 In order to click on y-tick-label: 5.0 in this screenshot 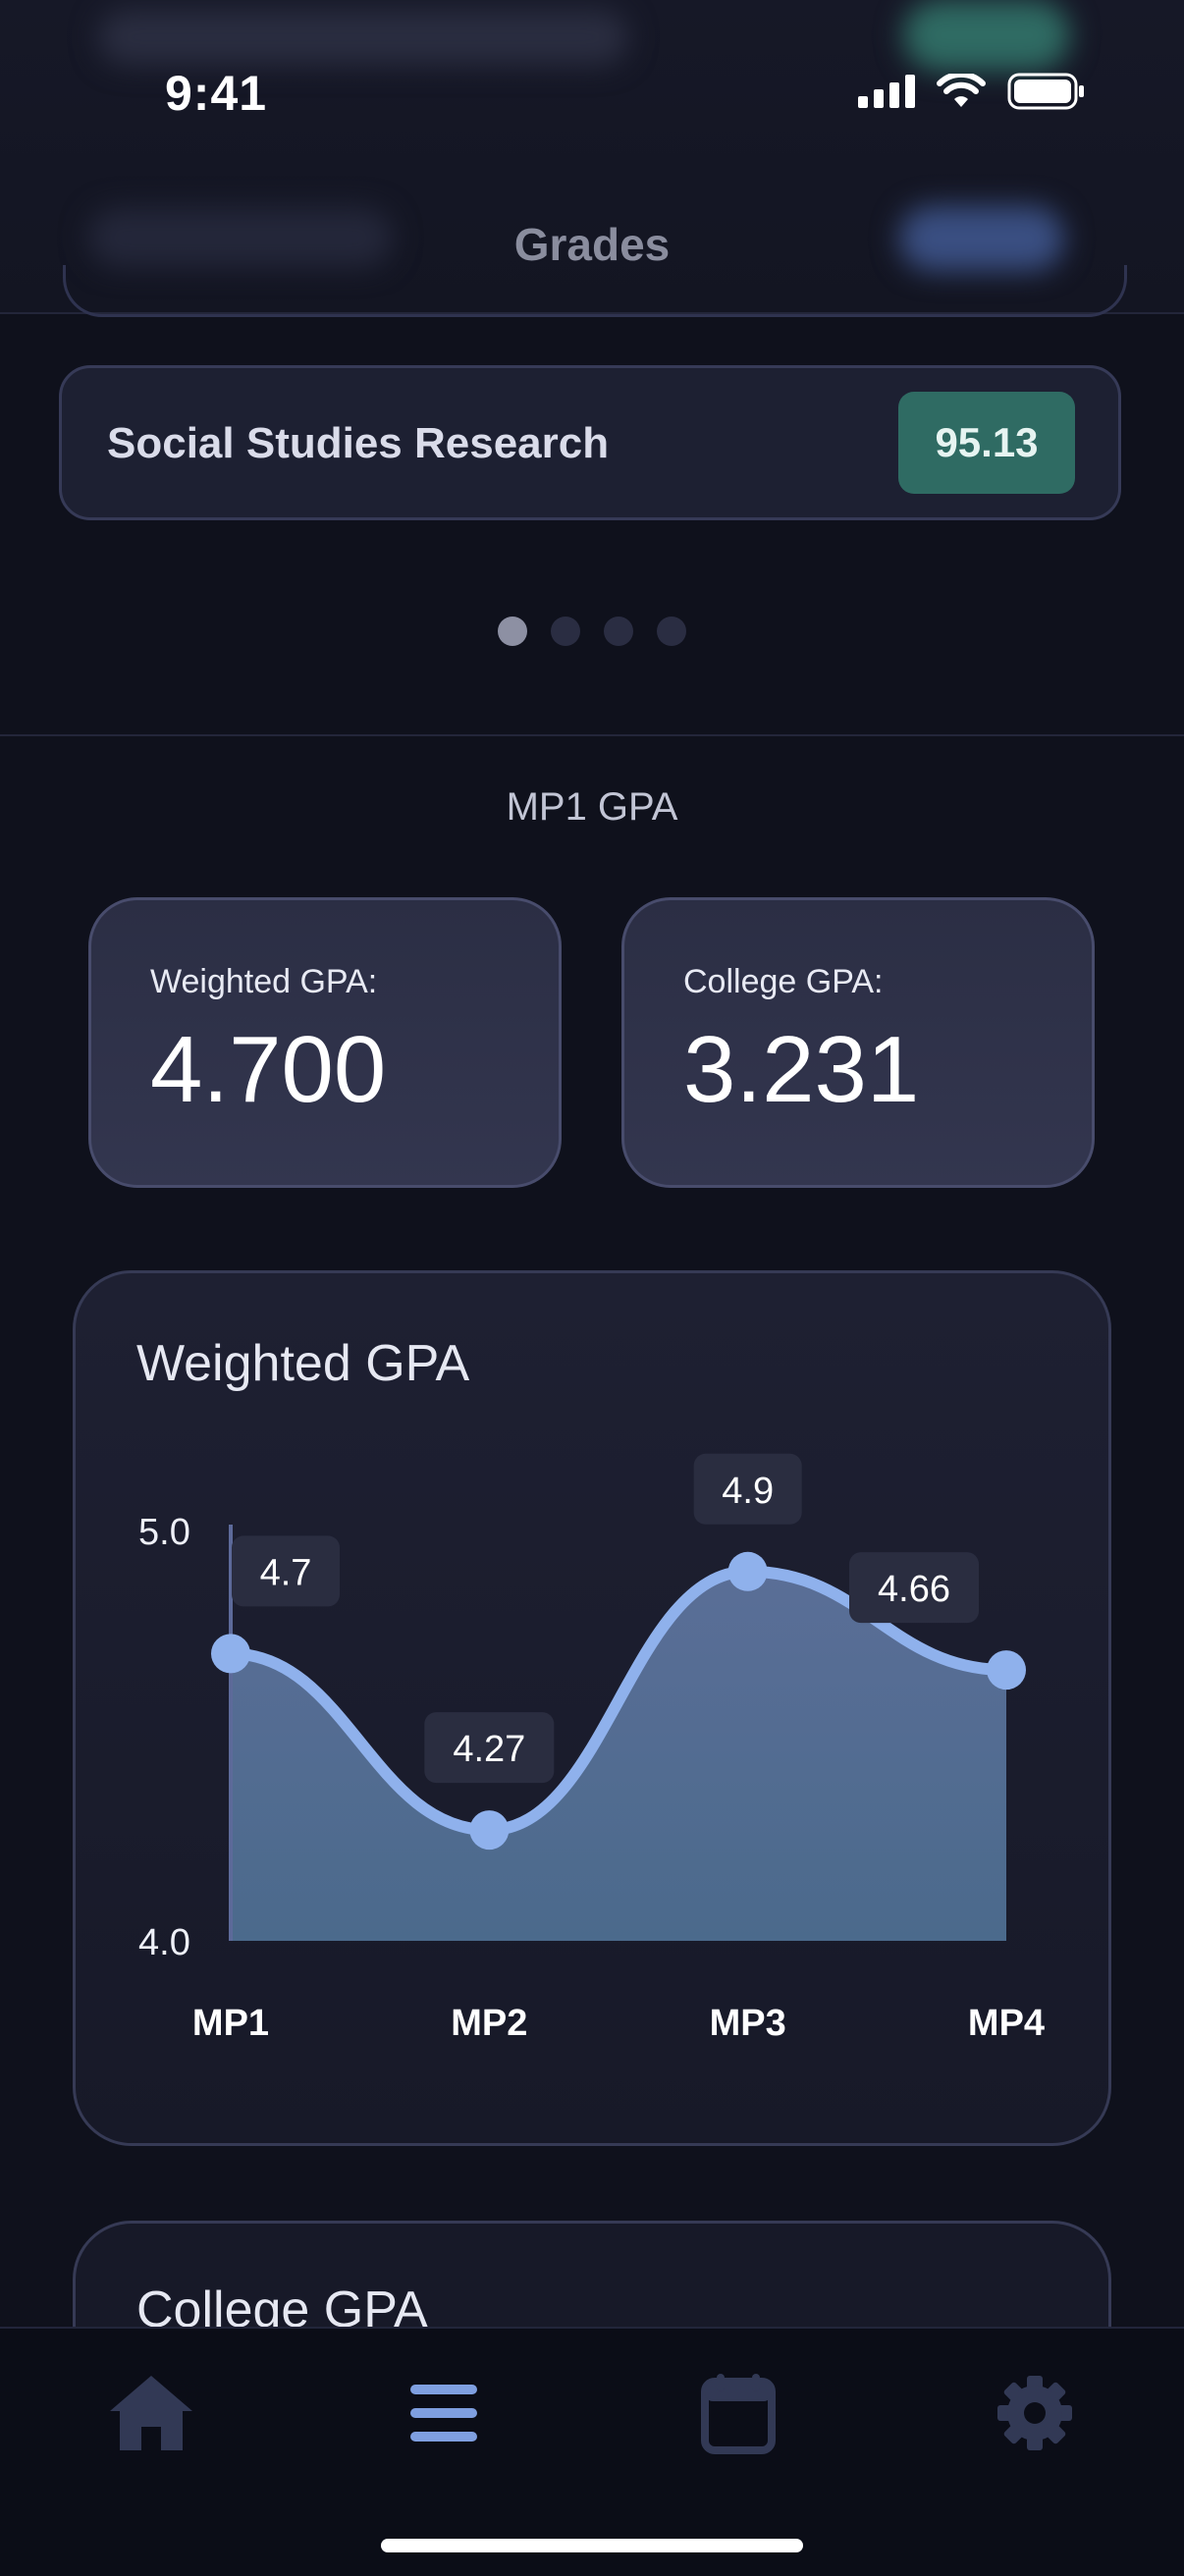, I will do `click(164, 1532)`.